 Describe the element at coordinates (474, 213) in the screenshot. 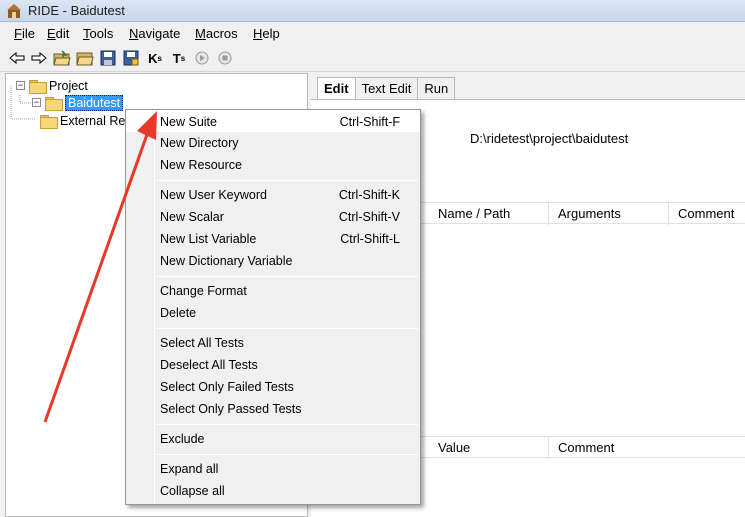

I see `col-name-path: Name / Path` at that location.